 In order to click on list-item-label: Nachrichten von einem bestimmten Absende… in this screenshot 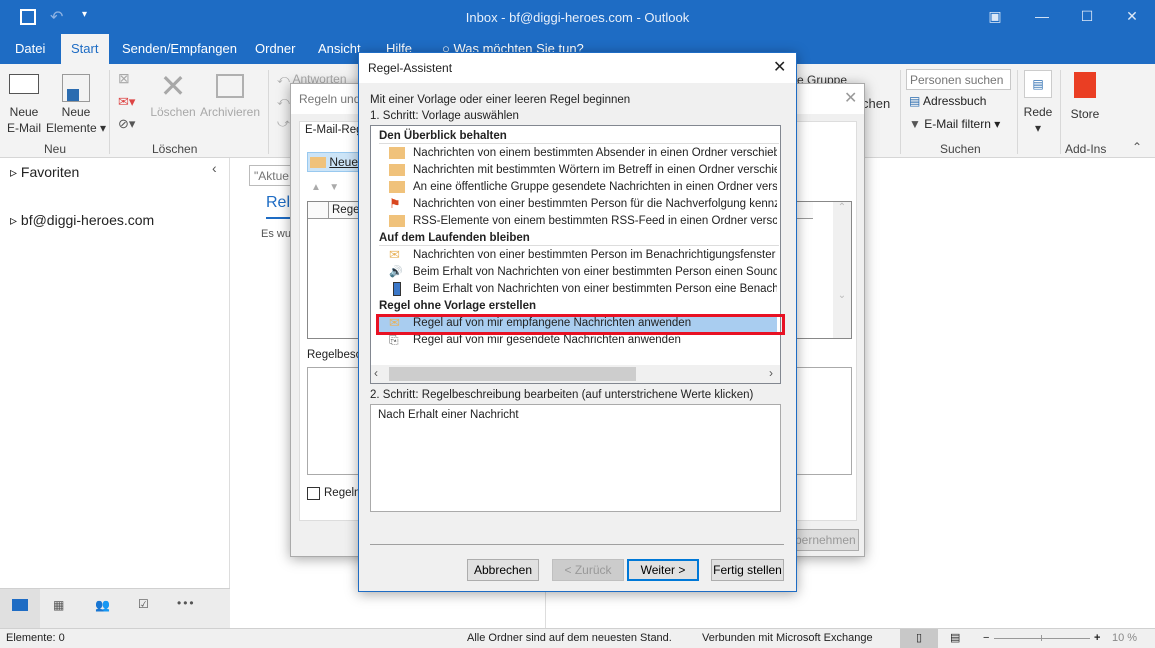, I will do `click(595, 153)`.